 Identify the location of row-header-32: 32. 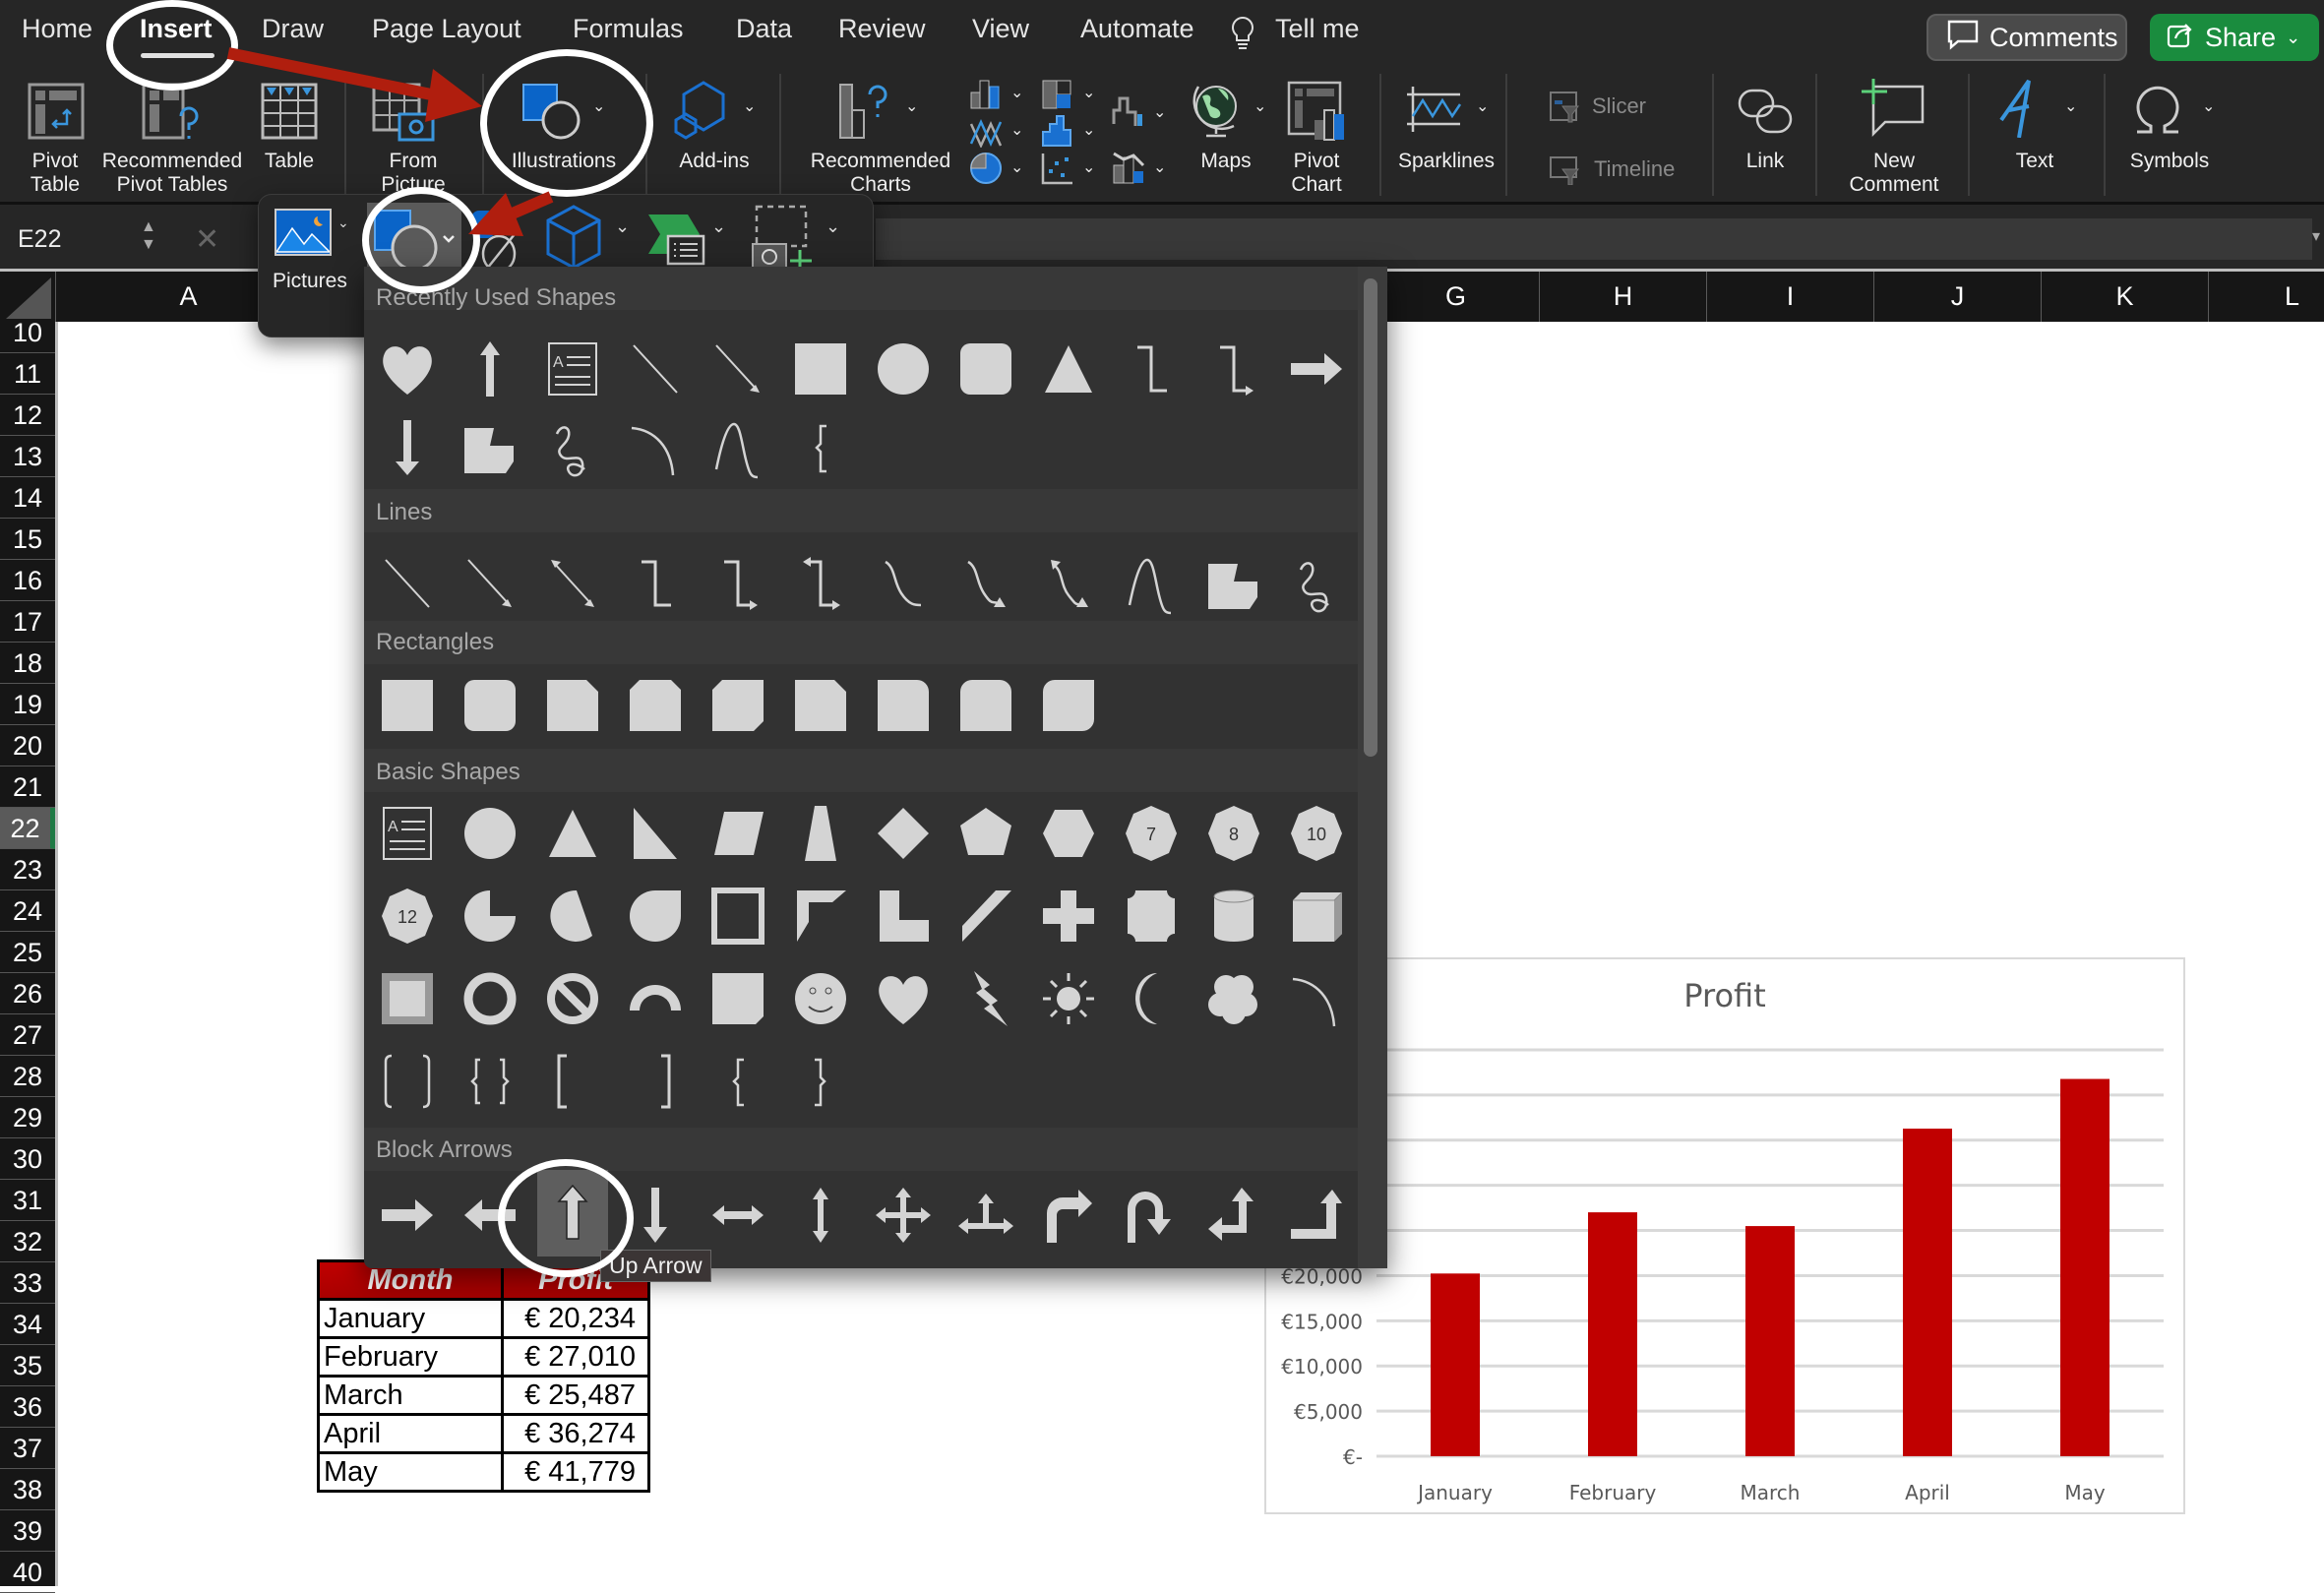
(27, 1241).